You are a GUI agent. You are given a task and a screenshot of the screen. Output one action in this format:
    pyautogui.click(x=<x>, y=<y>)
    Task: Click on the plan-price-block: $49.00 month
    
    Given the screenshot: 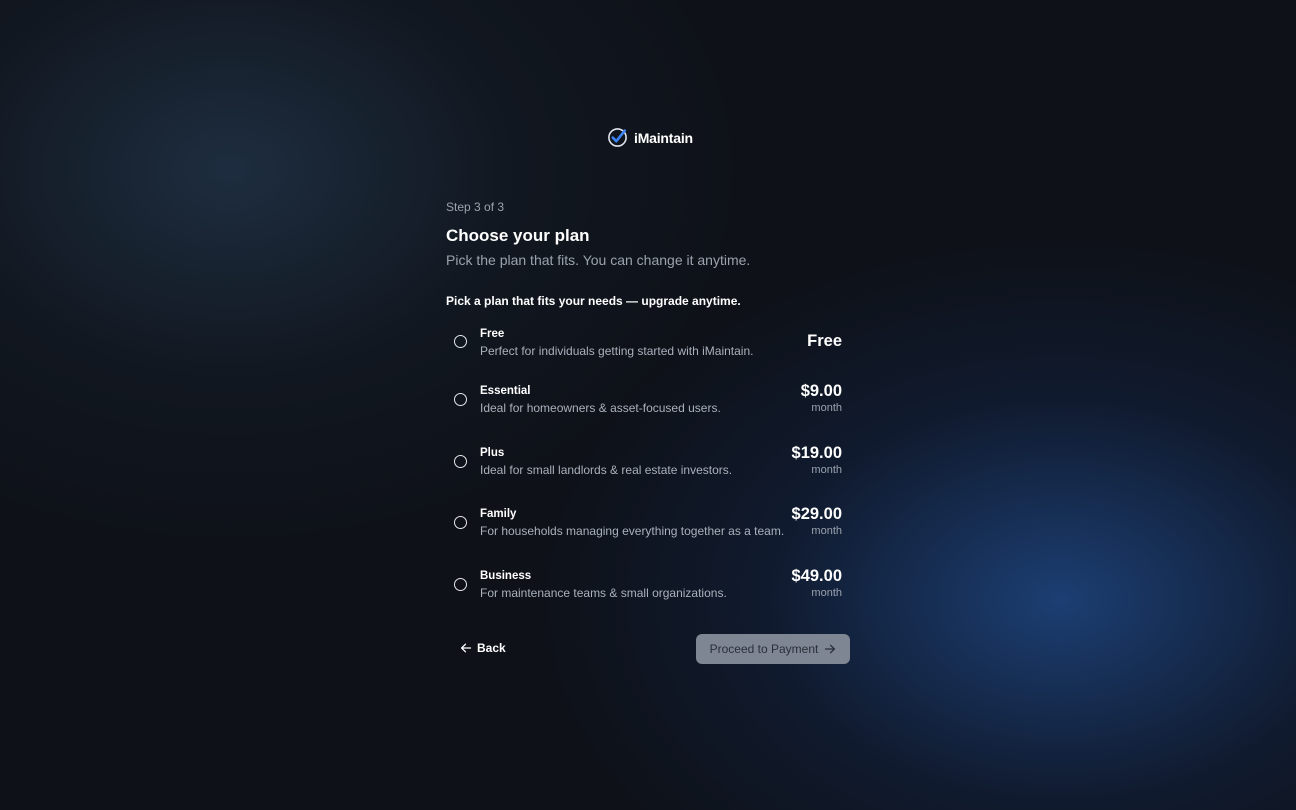 What is the action you would take?
    pyautogui.click(x=817, y=583)
    